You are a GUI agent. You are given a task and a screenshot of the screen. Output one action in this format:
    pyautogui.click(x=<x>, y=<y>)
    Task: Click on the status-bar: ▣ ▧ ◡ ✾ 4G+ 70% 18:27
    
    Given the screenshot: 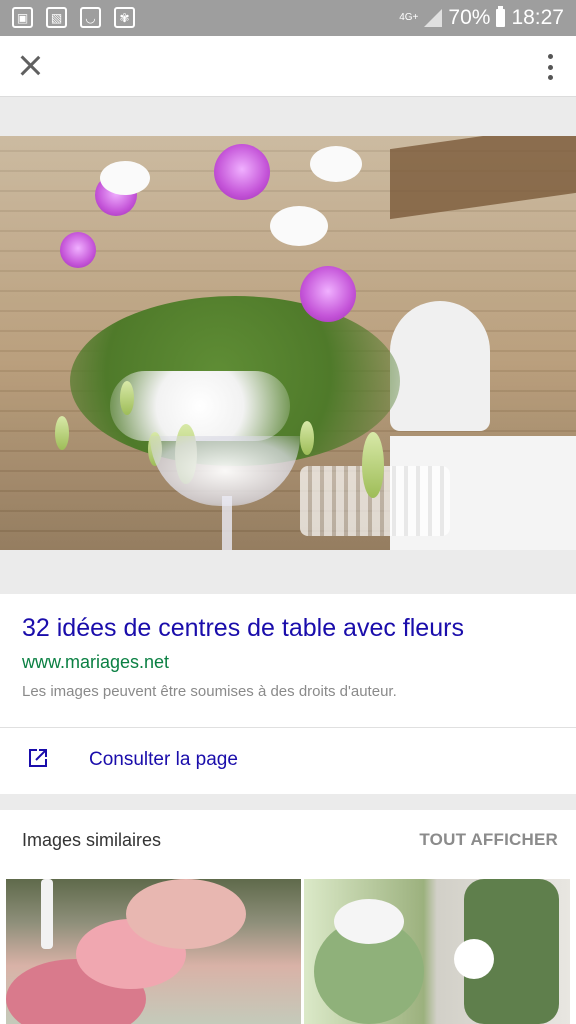 What is the action you would take?
    pyautogui.click(x=288, y=18)
    